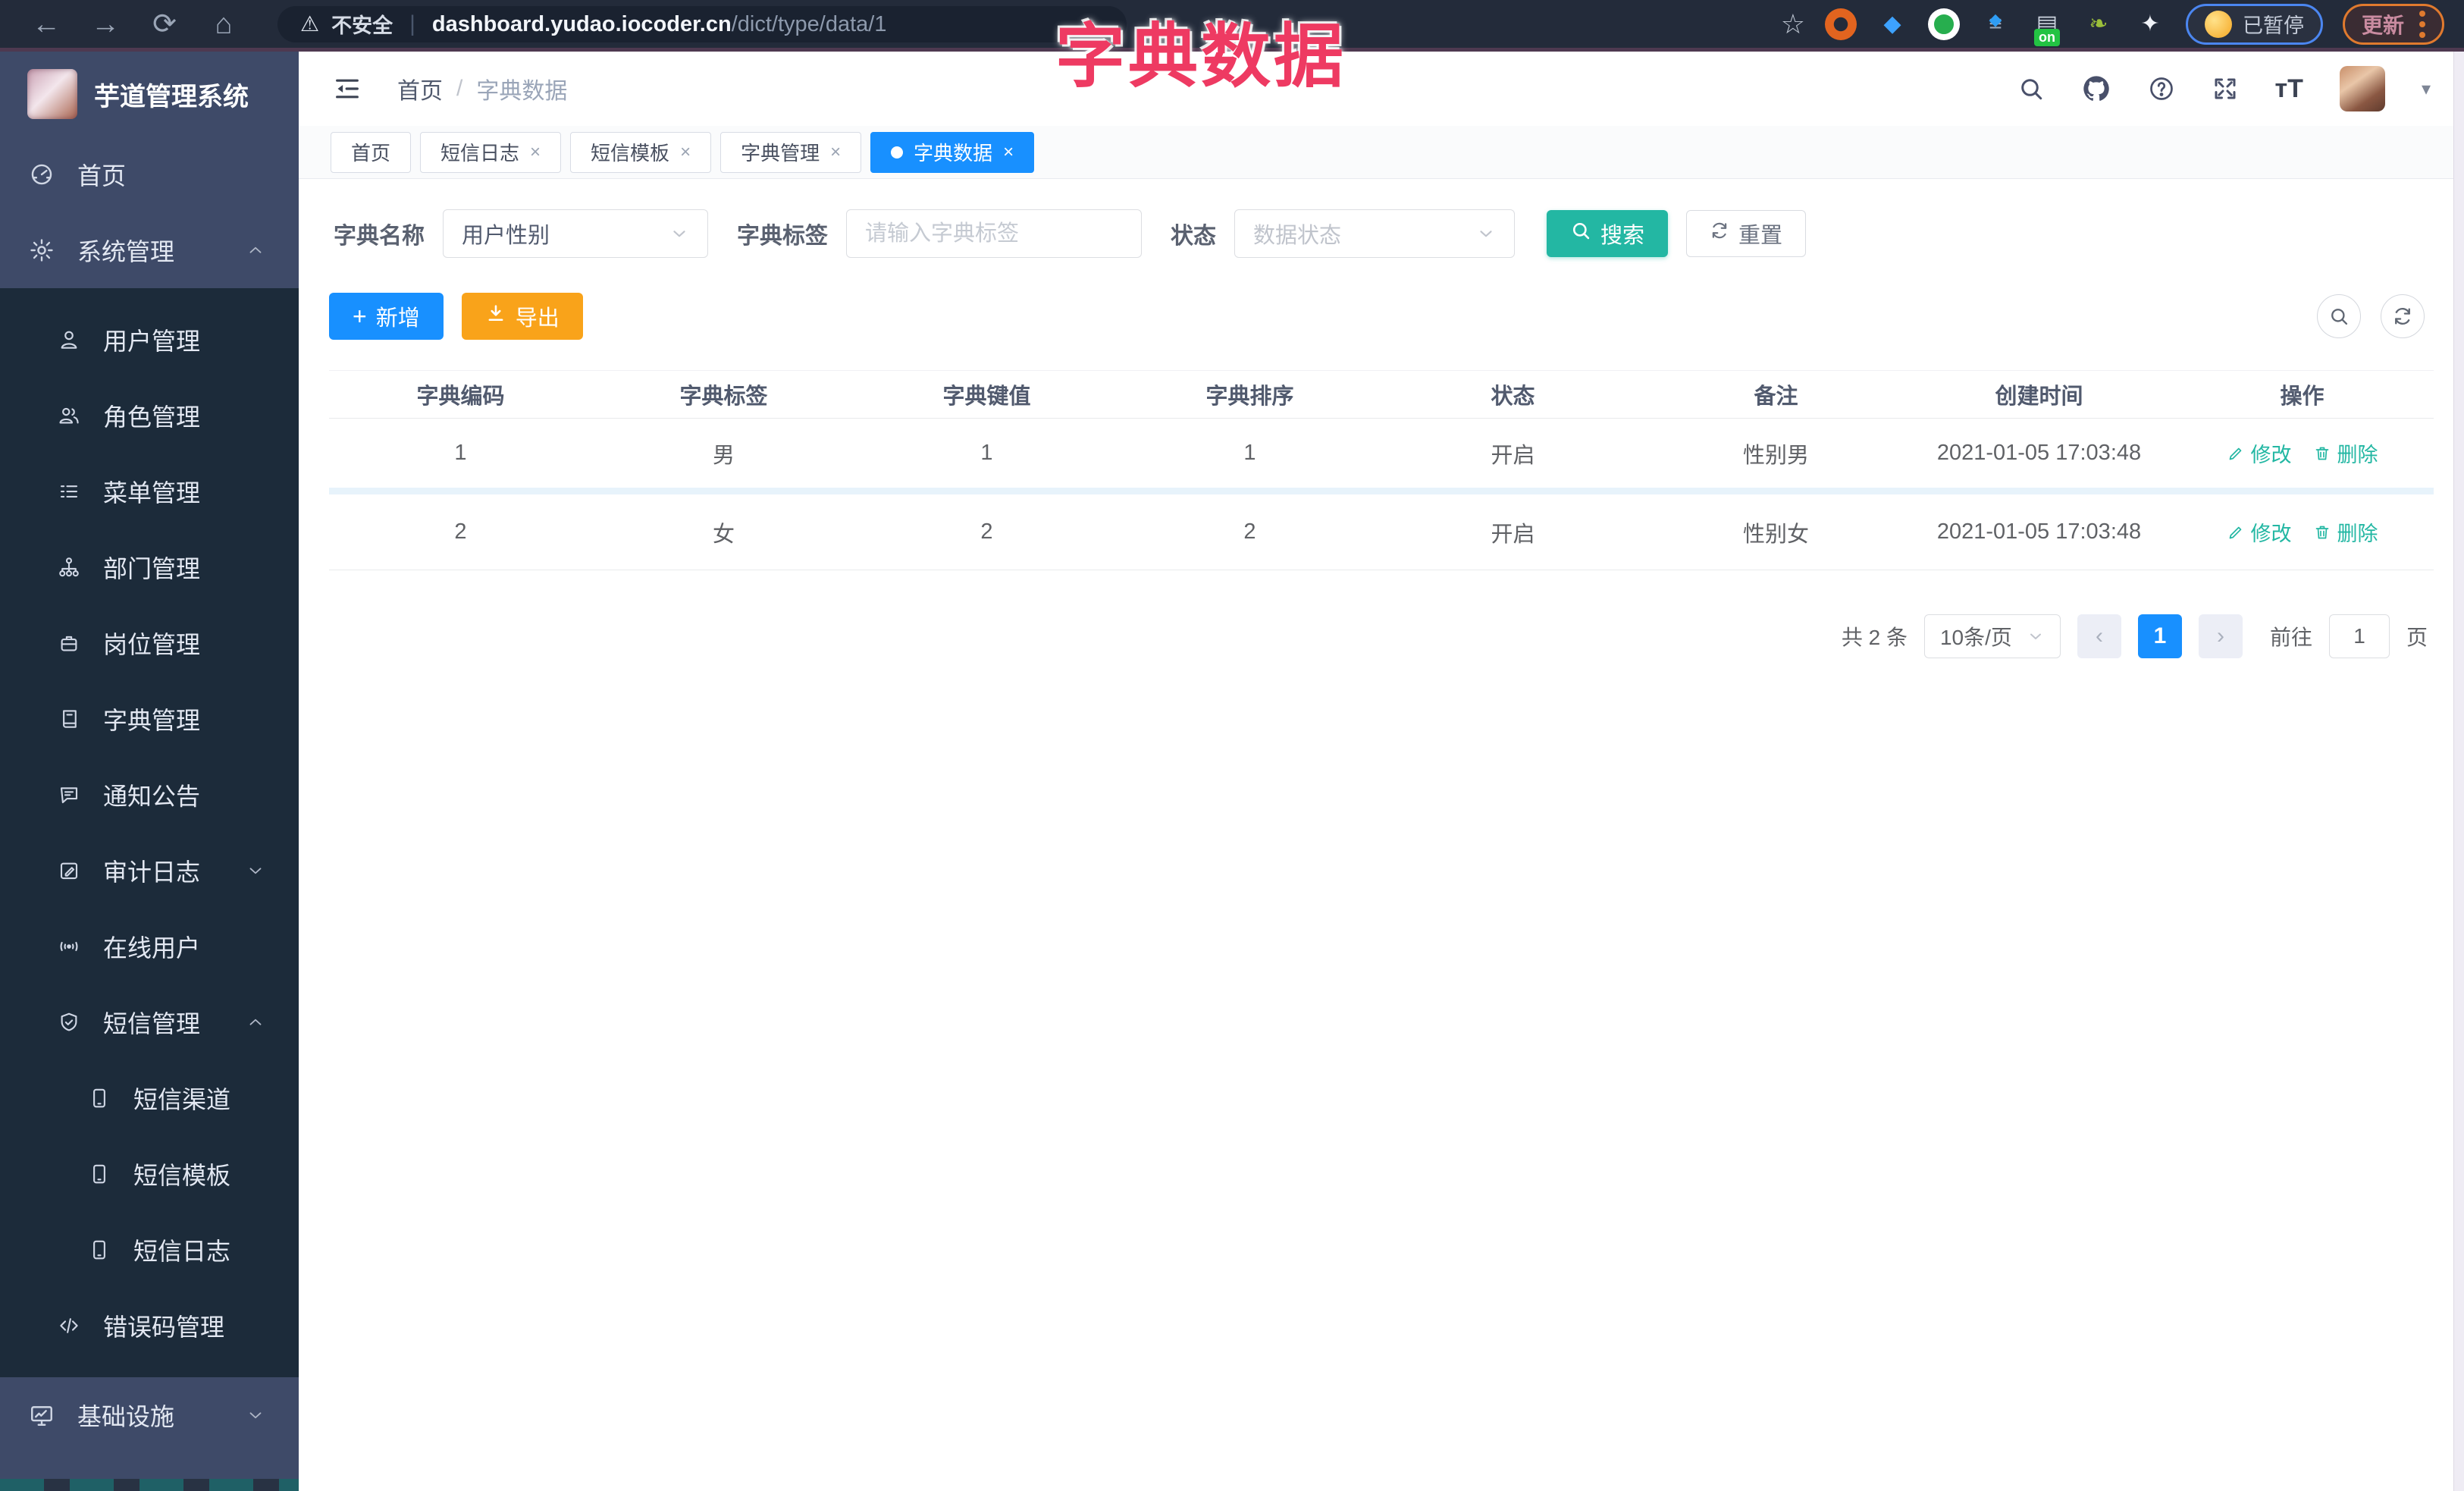 Image resolution: width=2464 pixels, height=1491 pixels. I want to click on browser-update-button: 更新, so click(2393, 24).